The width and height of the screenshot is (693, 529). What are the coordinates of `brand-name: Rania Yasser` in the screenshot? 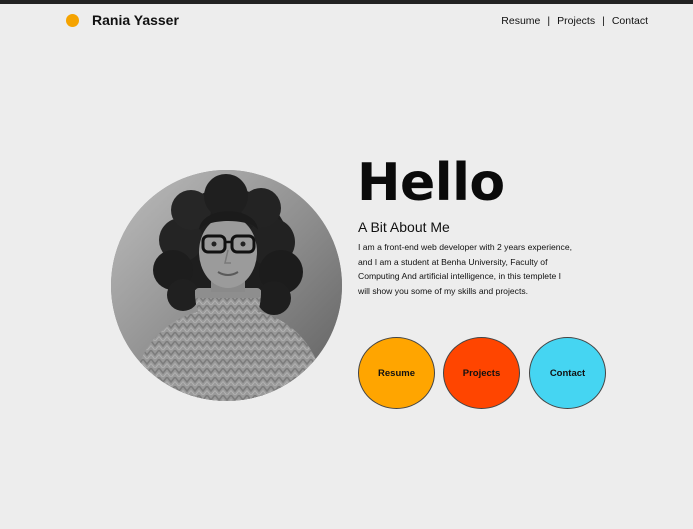 It's located at (135, 20).